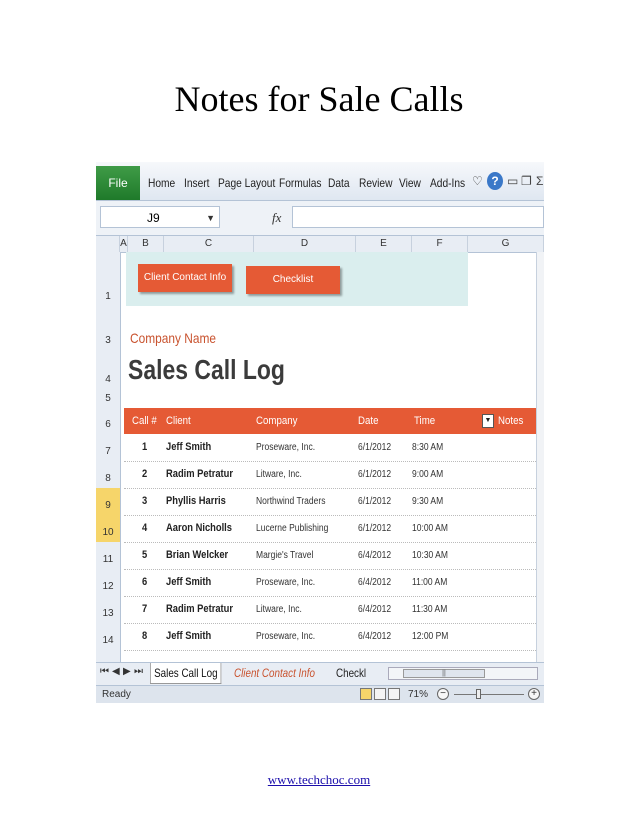 The width and height of the screenshot is (638, 826). What do you see at coordinates (108, 636) in the screenshot?
I see `row-header: 14` at bounding box center [108, 636].